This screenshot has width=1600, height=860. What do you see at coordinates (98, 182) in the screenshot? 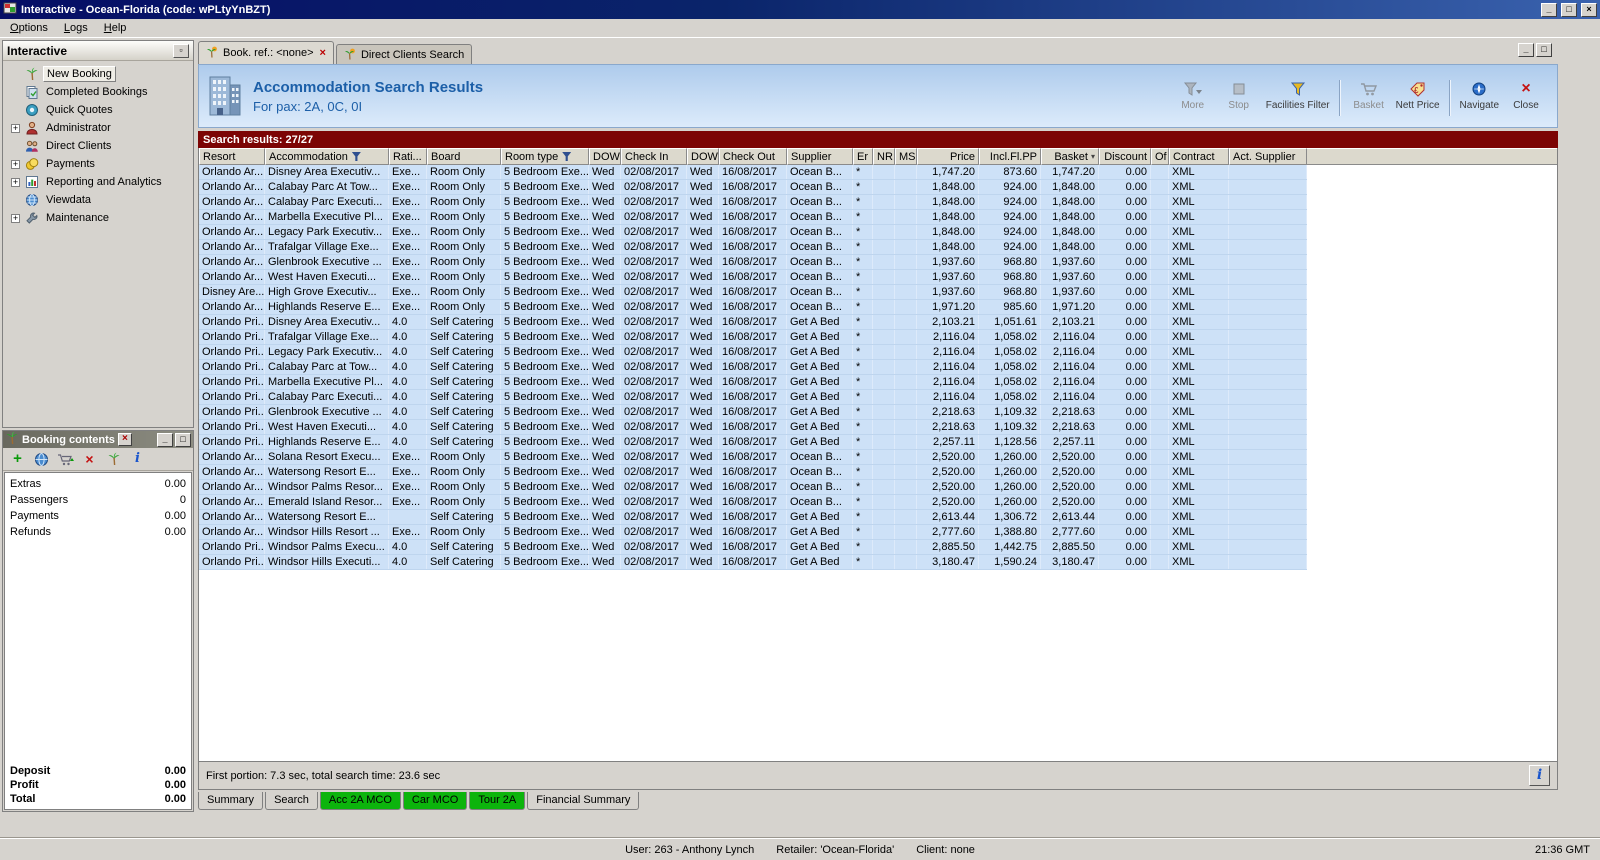
I see `sidebar-item: + Reporting and Analytics` at bounding box center [98, 182].